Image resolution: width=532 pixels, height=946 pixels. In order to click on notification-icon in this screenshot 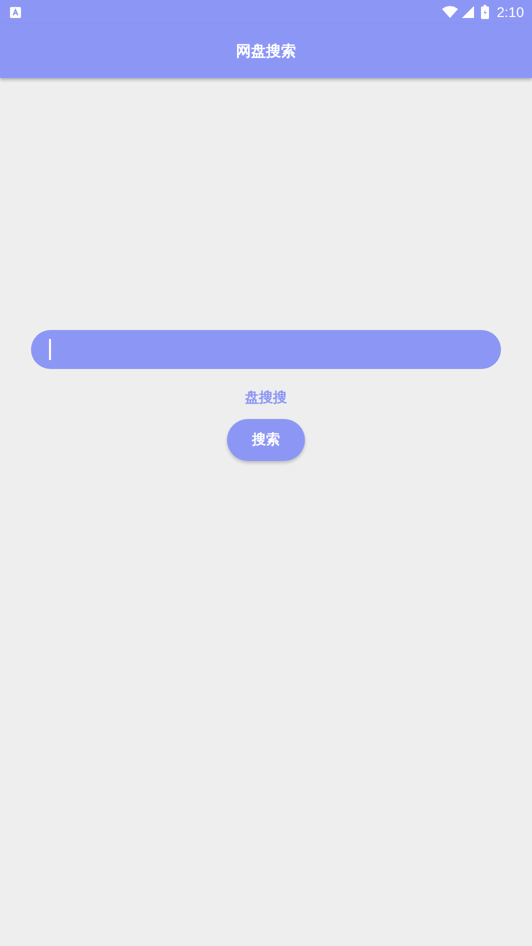, I will do `click(15, 12)`.